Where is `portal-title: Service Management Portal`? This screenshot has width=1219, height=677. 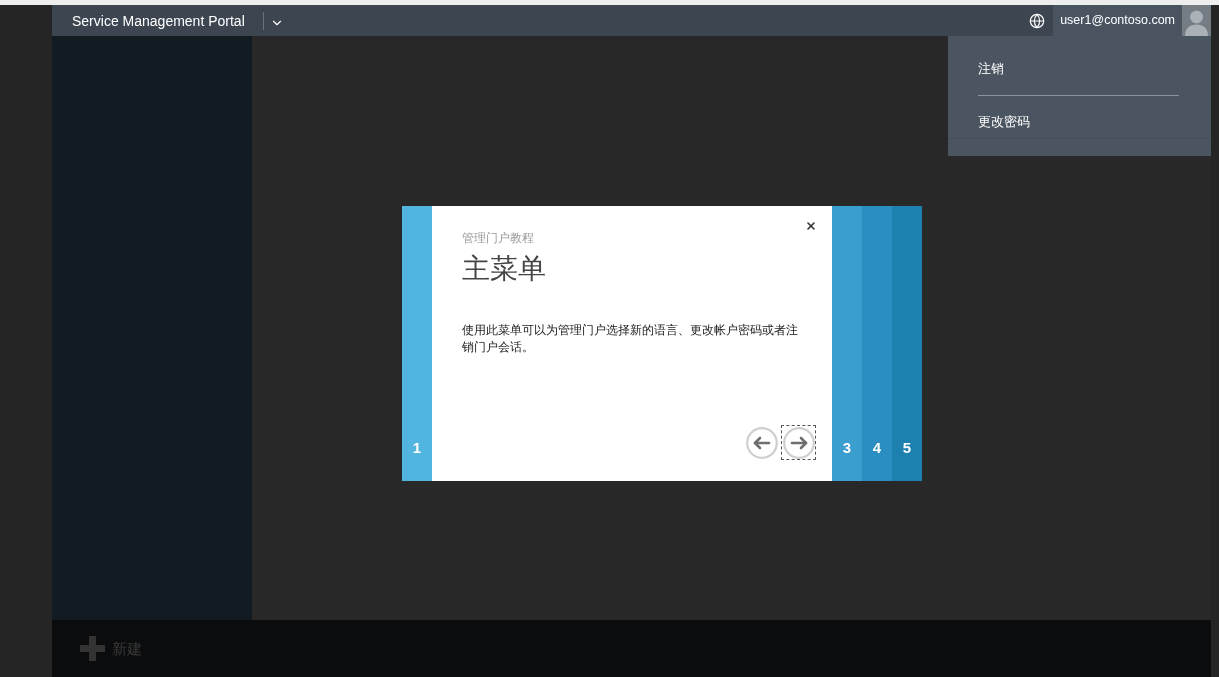 portal-title: Service Management Portal is located at coordinates (158, 20).